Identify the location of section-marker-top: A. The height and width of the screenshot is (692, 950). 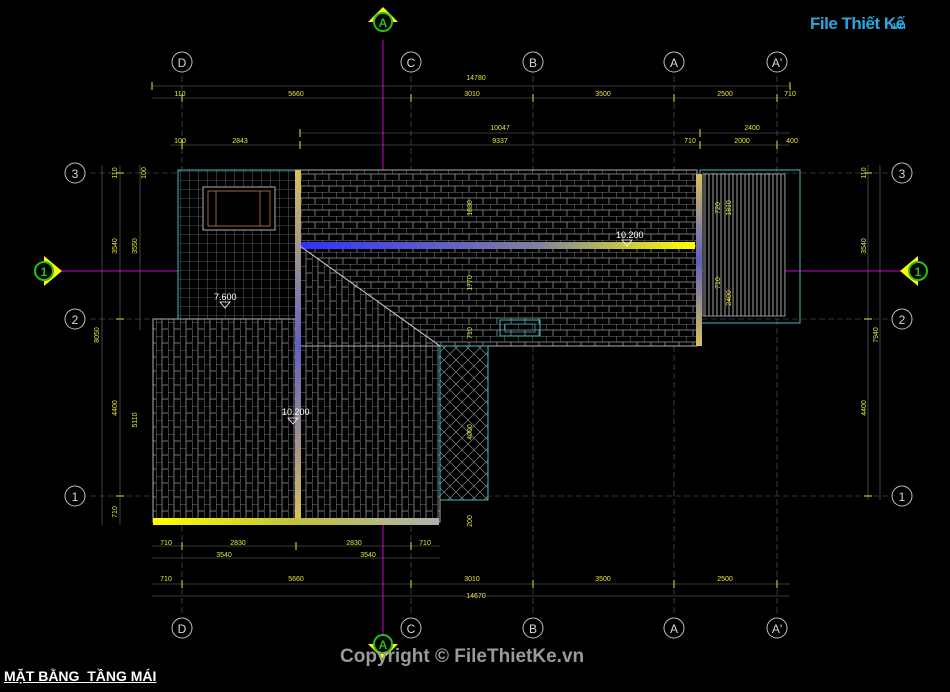
(383, 19).